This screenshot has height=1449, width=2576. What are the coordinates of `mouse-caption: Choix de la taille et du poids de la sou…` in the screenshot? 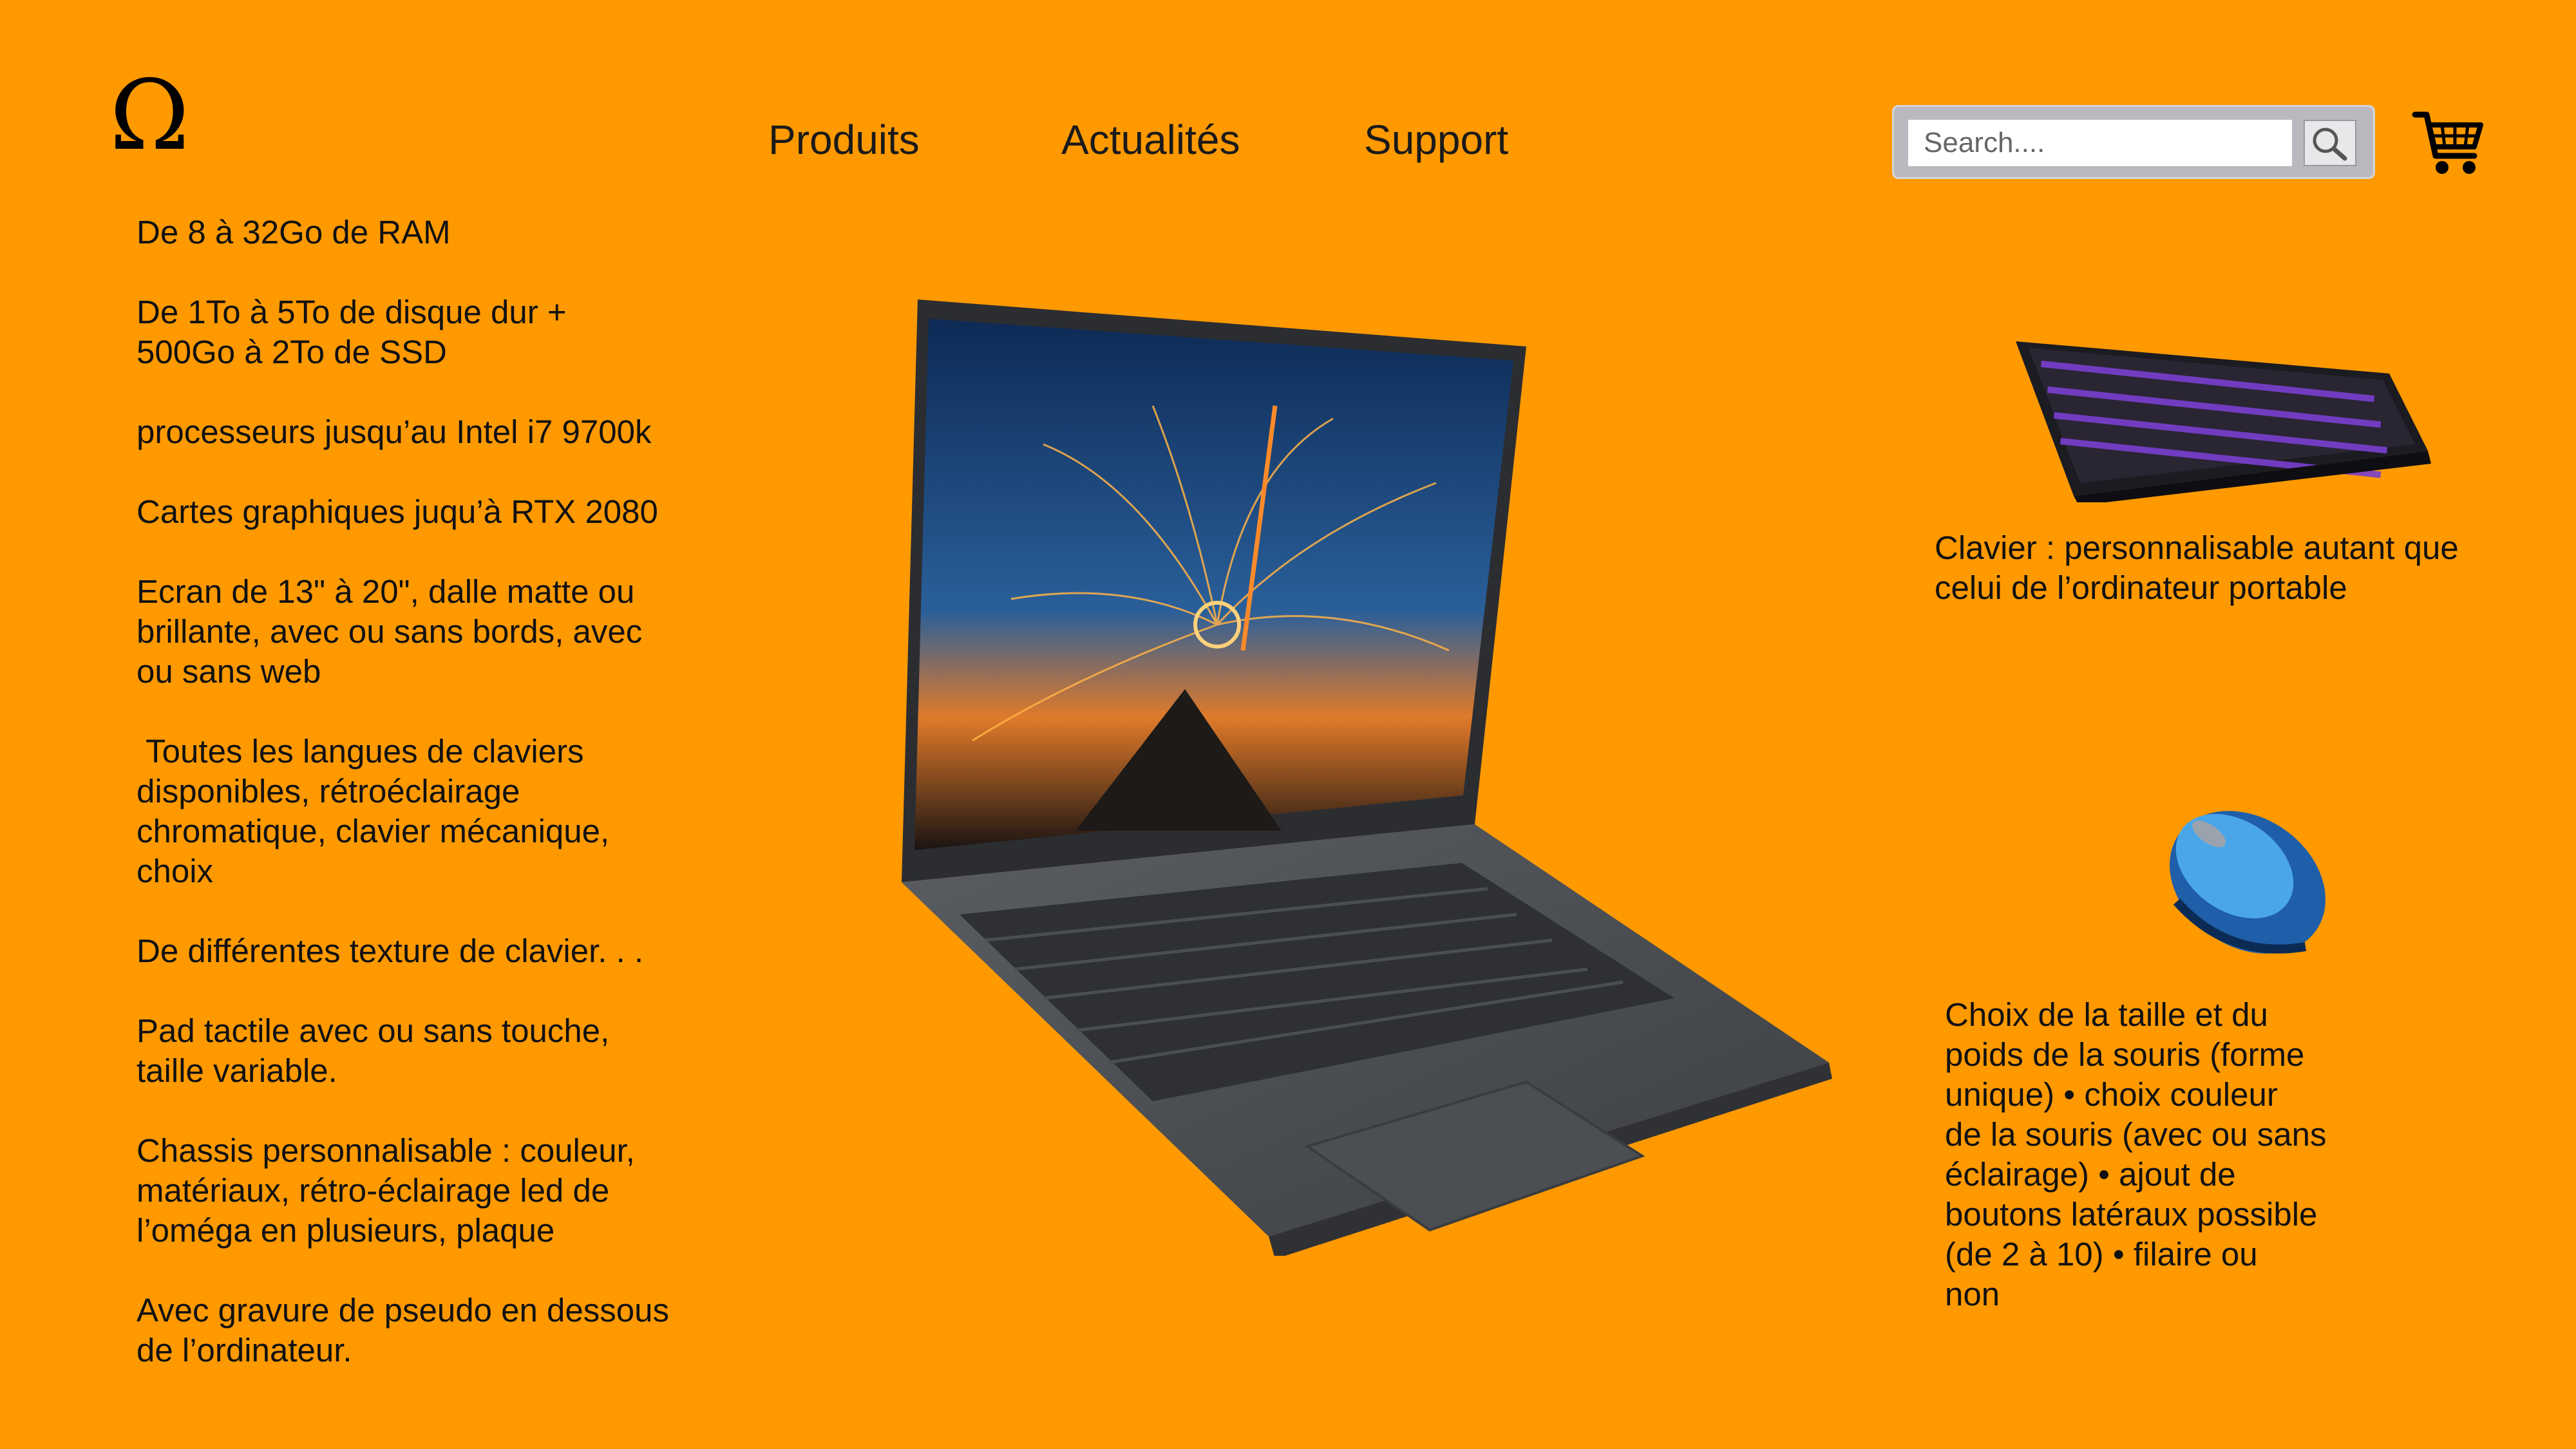 It's located at (2136, 1154).